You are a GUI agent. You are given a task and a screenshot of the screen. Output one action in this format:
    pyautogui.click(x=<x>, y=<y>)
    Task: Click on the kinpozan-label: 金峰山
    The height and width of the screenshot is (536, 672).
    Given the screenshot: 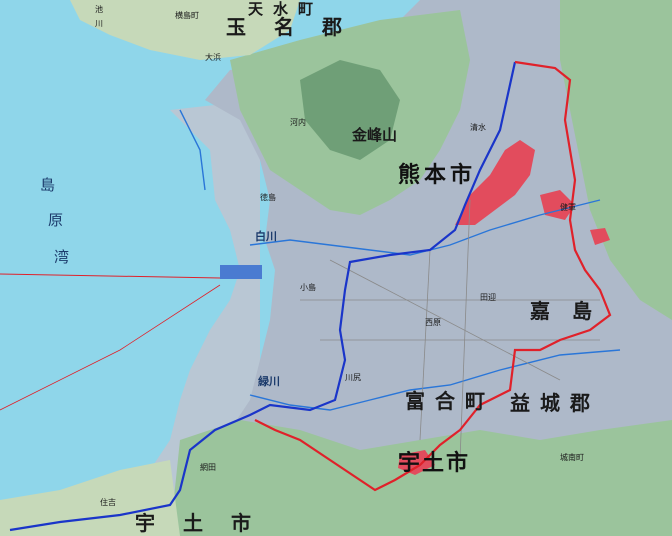 What is the action you would take?
    pyautogui.click(x=374, y=135)
    